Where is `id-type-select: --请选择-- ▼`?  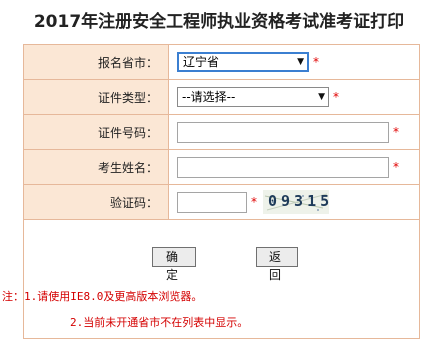 id-type-select: --请选择-- ▼ is located at coordinates (253, 97).